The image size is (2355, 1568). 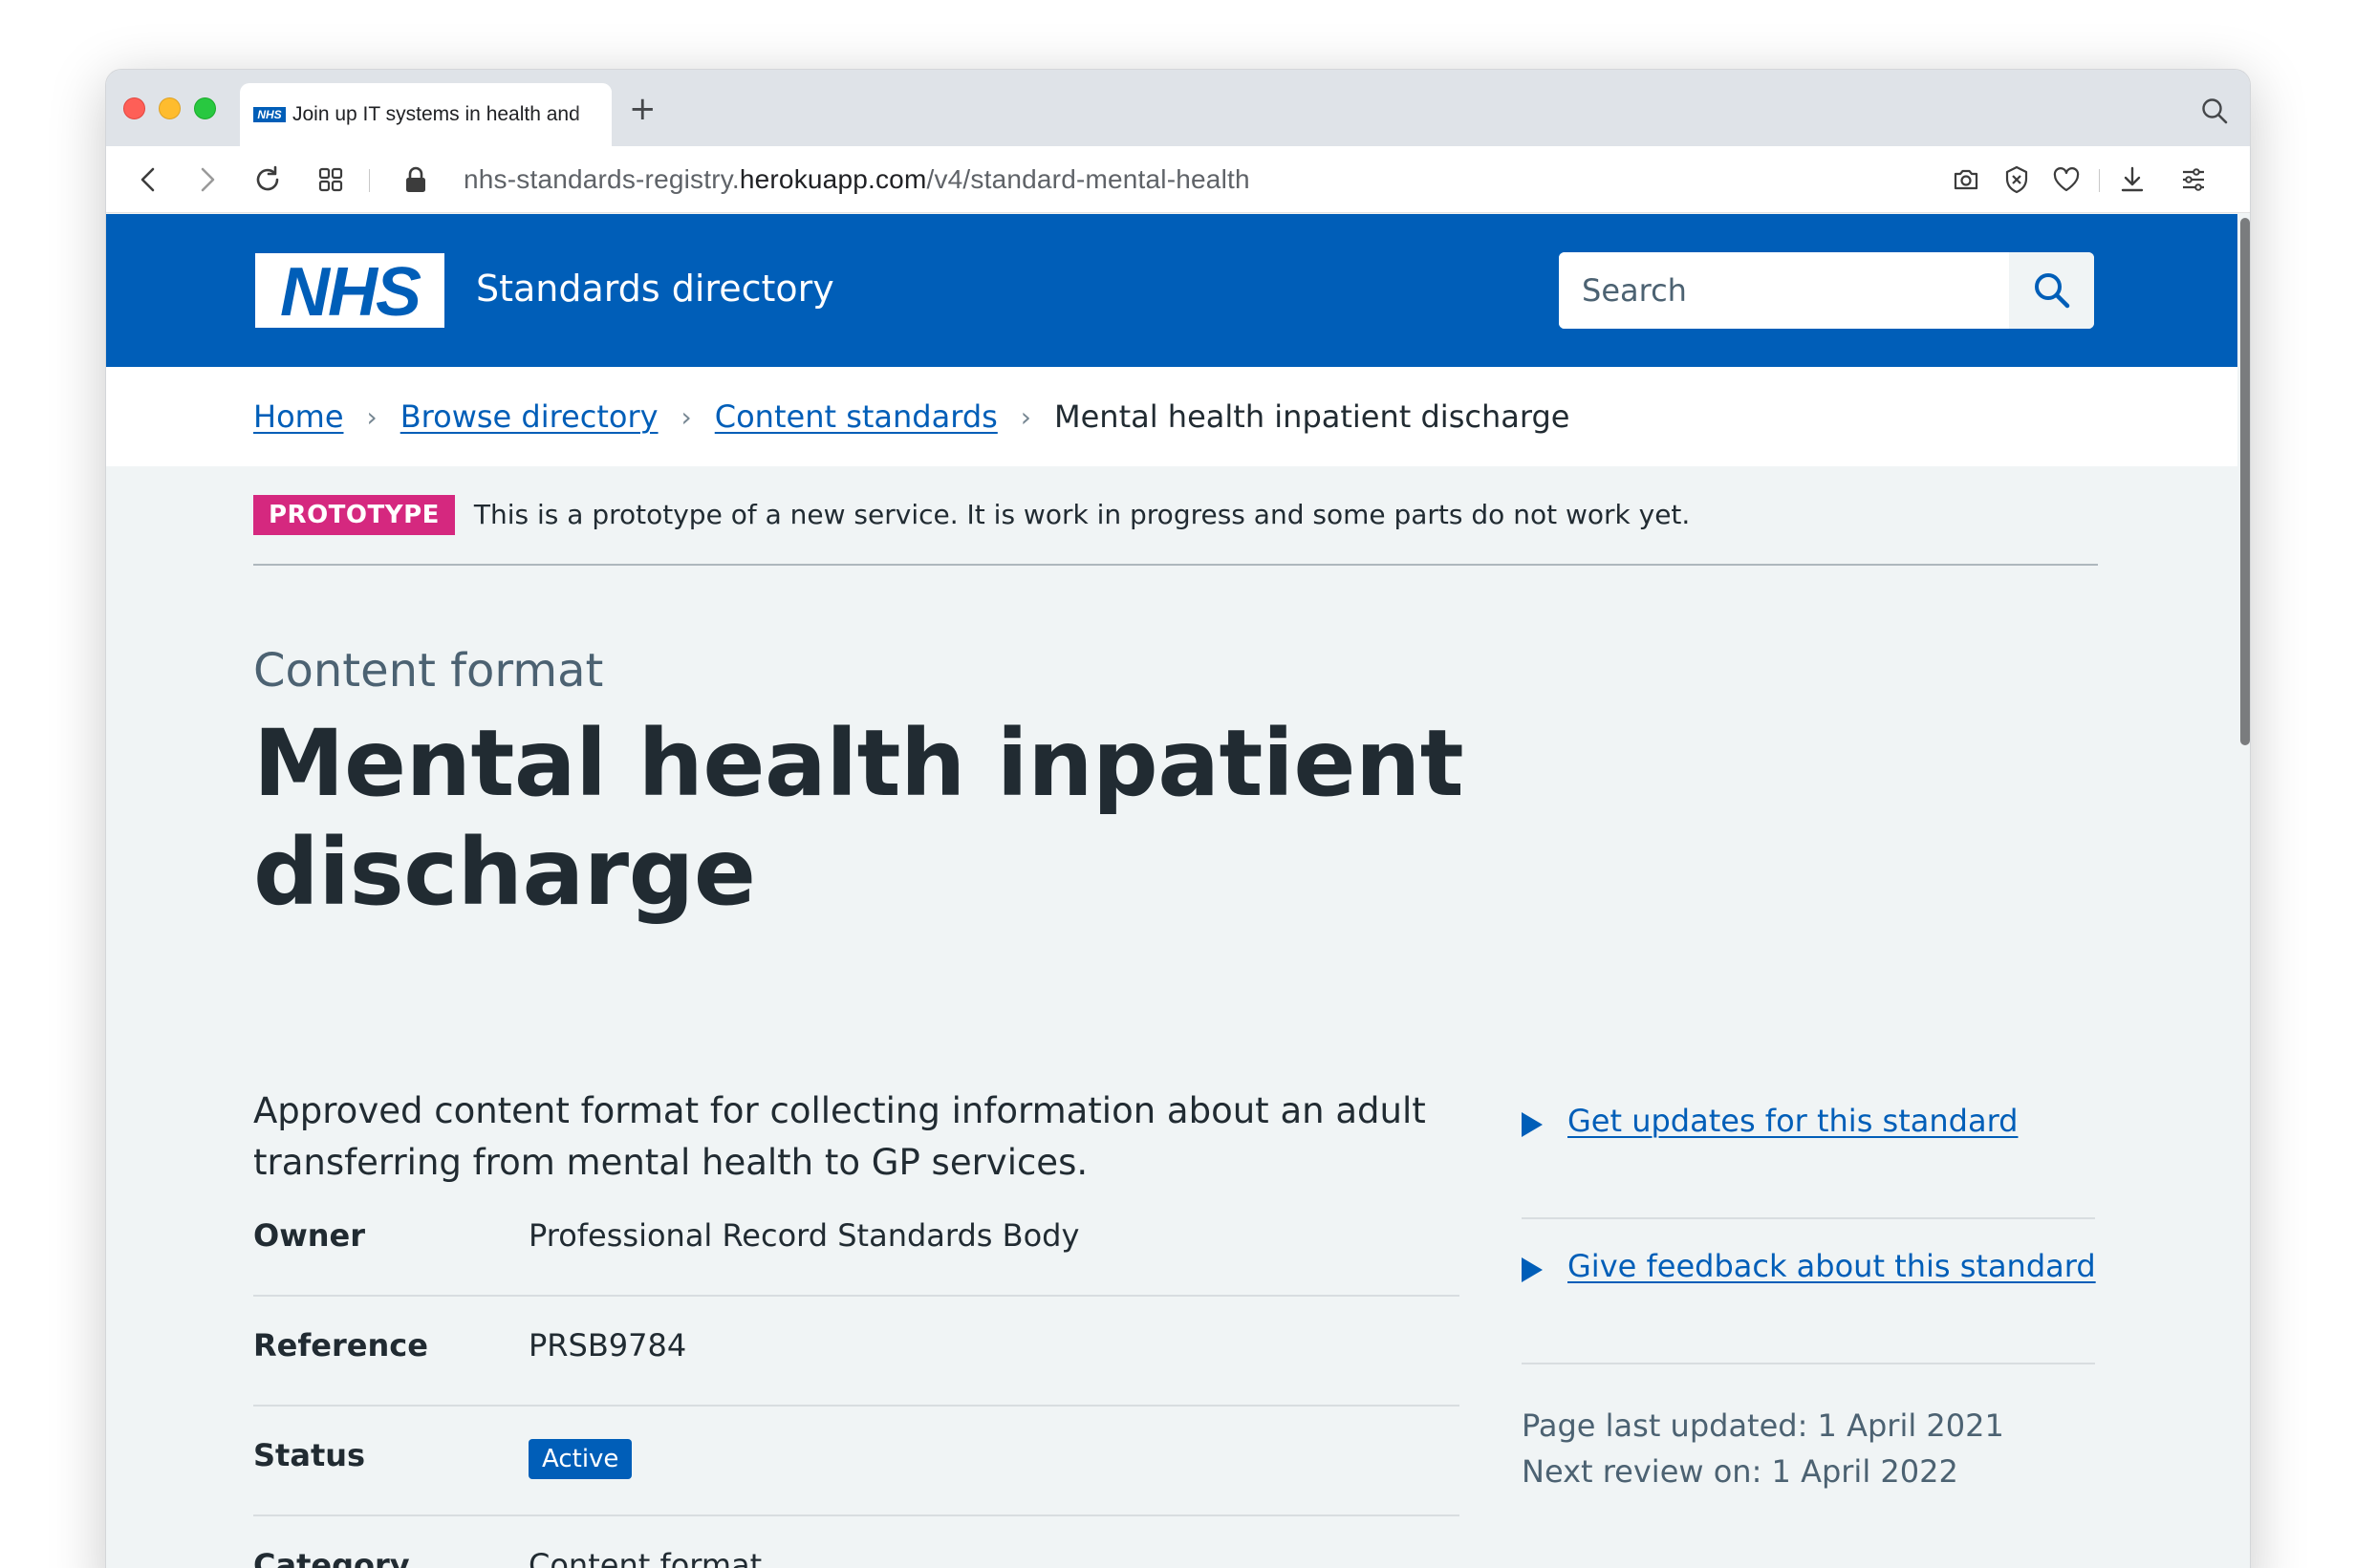 I want to click on summary-row-owner: Owner Professional Record Standards Body, so click(x=856, y=1242).